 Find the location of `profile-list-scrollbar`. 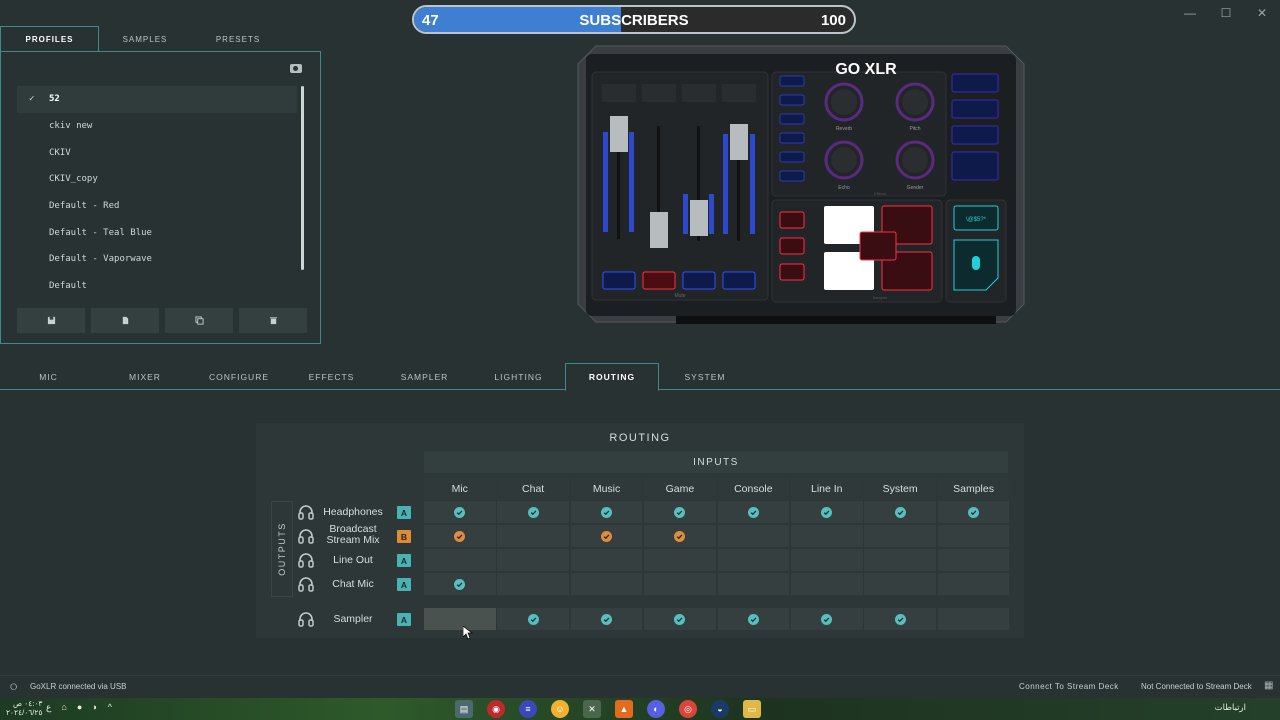

profile-list-scrollbar is located at coordinates (302, 178).